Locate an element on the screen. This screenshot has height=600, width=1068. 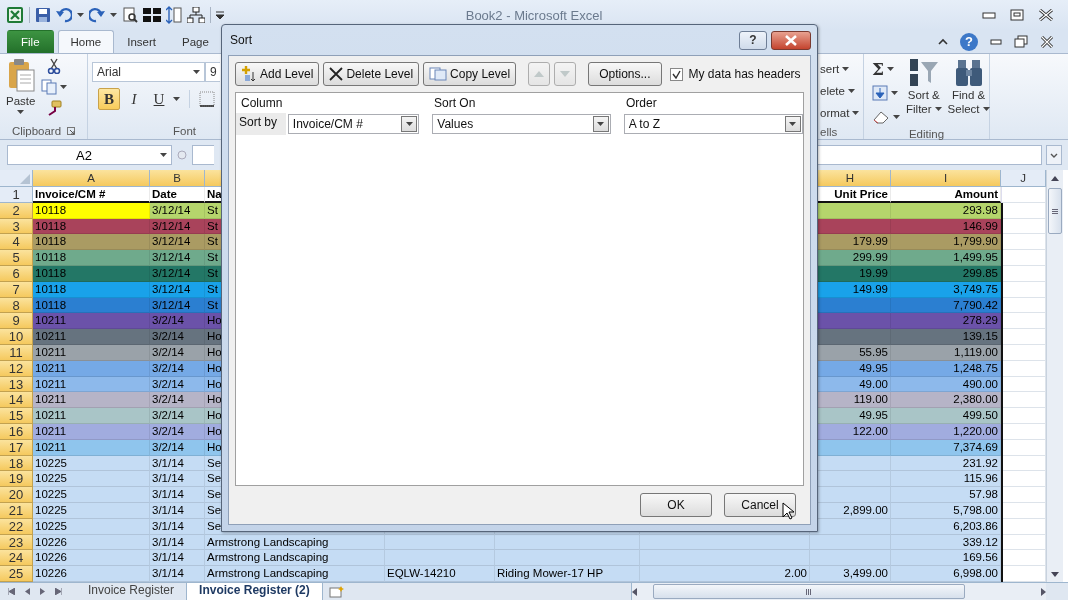
row-header: 19 is located at coordinates (16, 479).